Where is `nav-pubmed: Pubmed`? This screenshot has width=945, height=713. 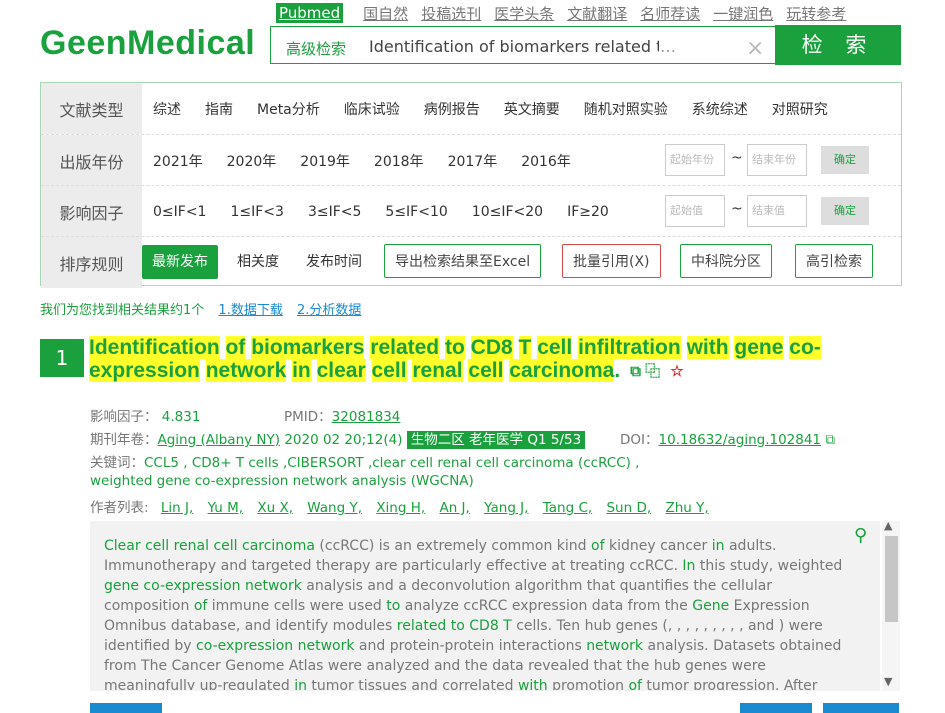 nav-pubmed: Pubmed is located at coordinates (310, 13).